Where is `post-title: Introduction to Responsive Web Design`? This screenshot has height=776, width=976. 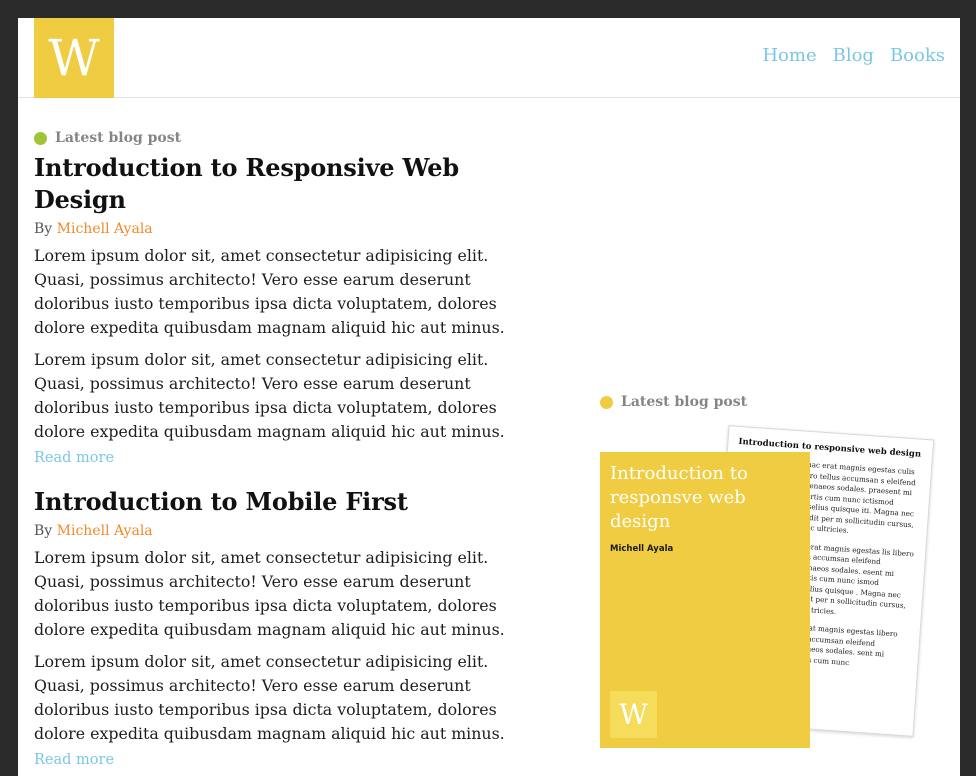 post-title: Introduction to Responsive Web Design is located at coordinates (289, 184).